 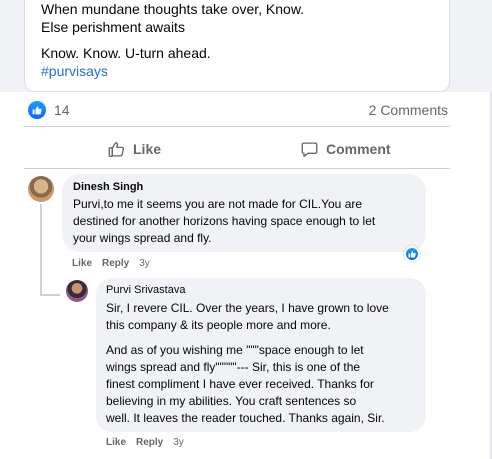 What do you see at coordinates (74, 71) in the screenshot?
I see `hashtag-link: #purvisays` at bounding box center [74, 71].